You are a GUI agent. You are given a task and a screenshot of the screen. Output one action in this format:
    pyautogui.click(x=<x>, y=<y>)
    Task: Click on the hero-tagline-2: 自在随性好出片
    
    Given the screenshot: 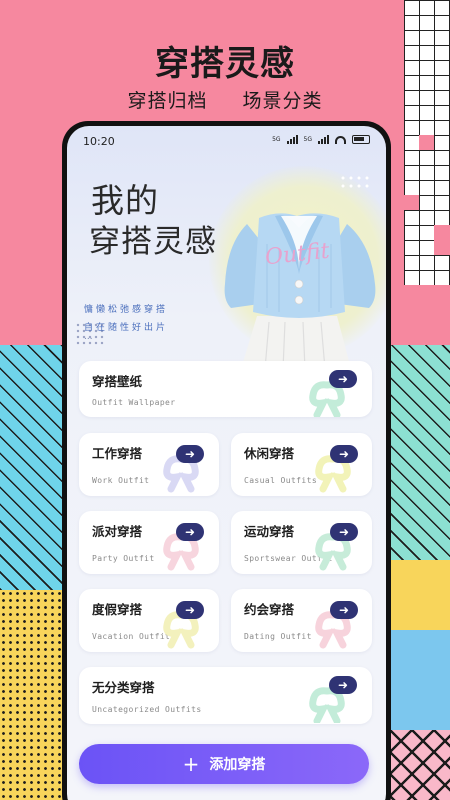 What is the action you would take?
    pyautogui.click(x=126, y=328)
    